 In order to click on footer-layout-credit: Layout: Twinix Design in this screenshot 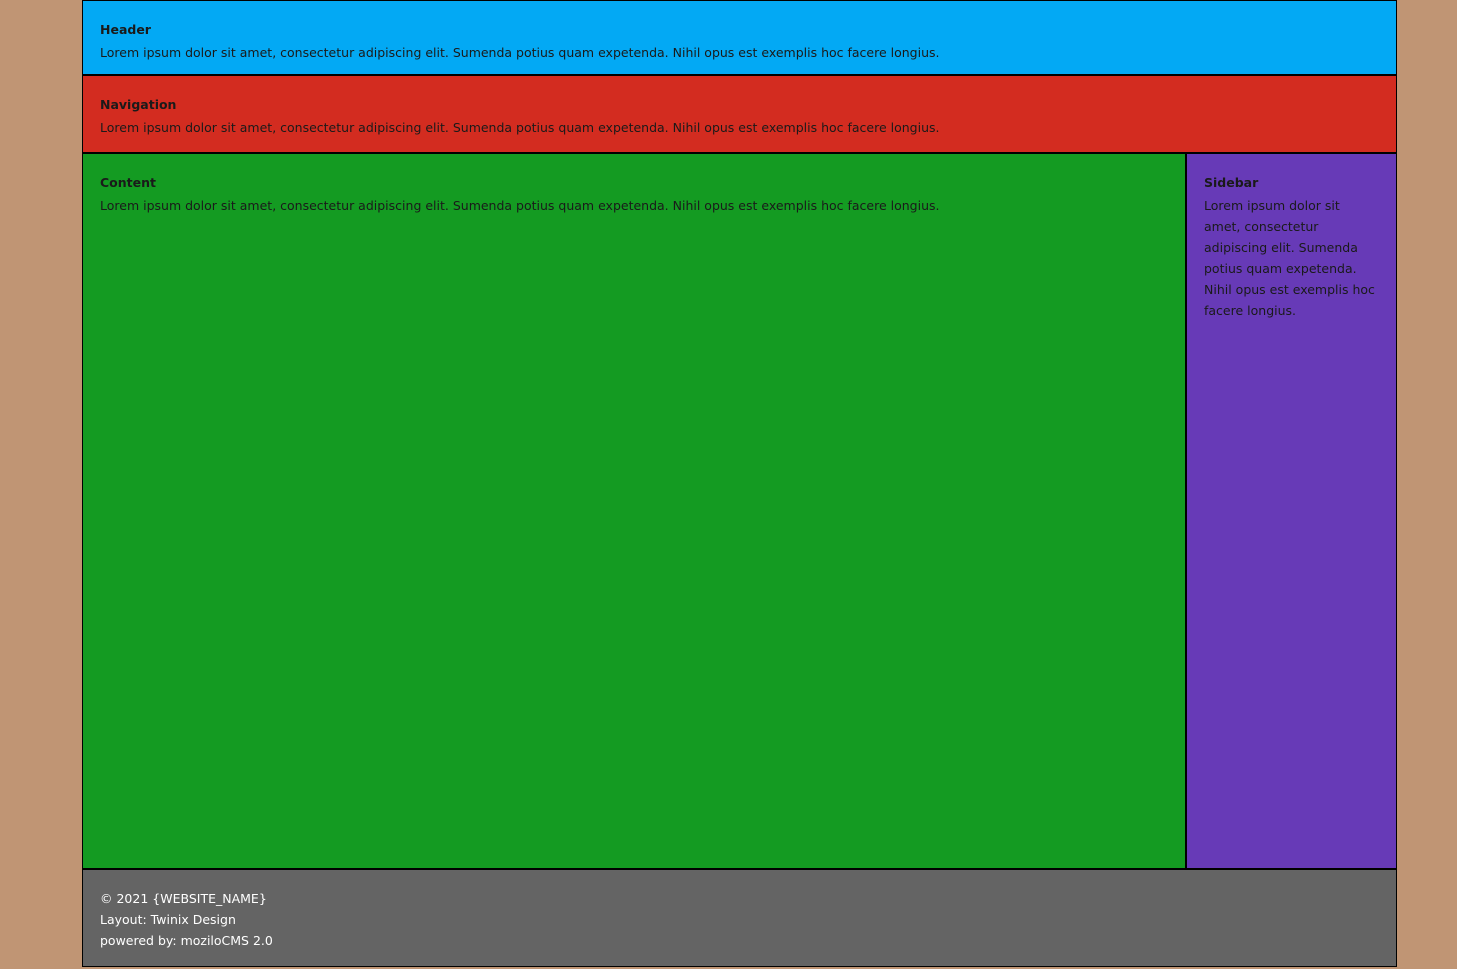, I will do `click(168, 919)`.